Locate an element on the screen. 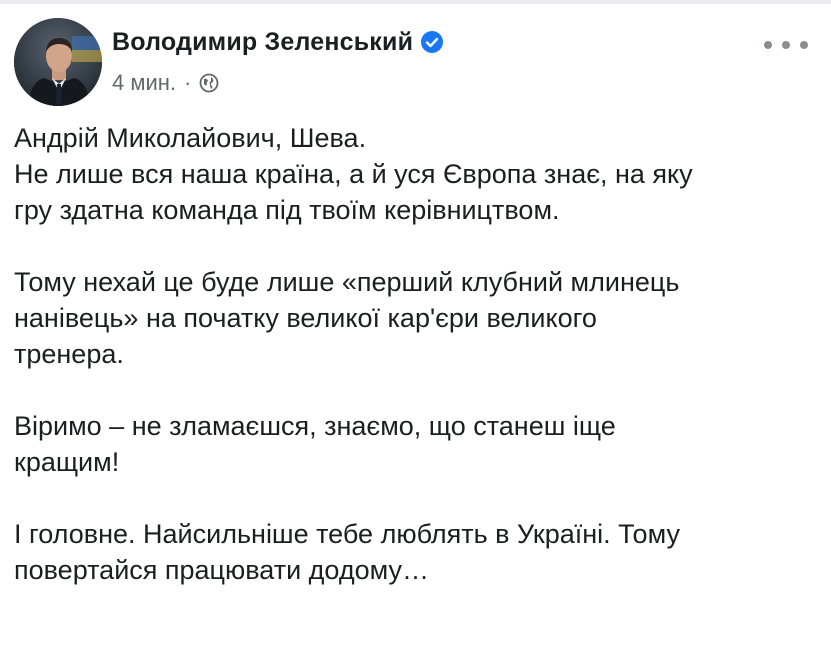 Image resolution: width=831 pixels, height=647 pixels. more-options-icon is located at coordinates (786, 45).